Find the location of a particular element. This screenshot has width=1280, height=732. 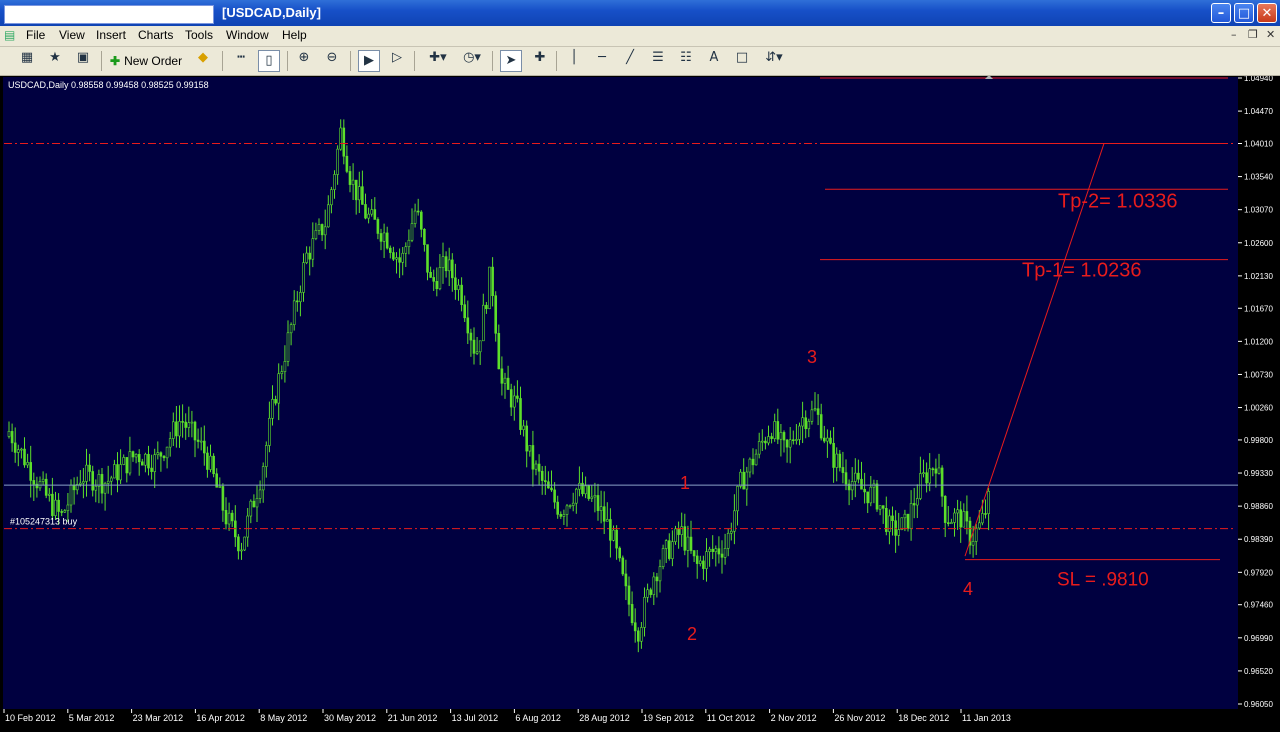

horizontal-line-icon: ─ is located at coordinates (602, 61).